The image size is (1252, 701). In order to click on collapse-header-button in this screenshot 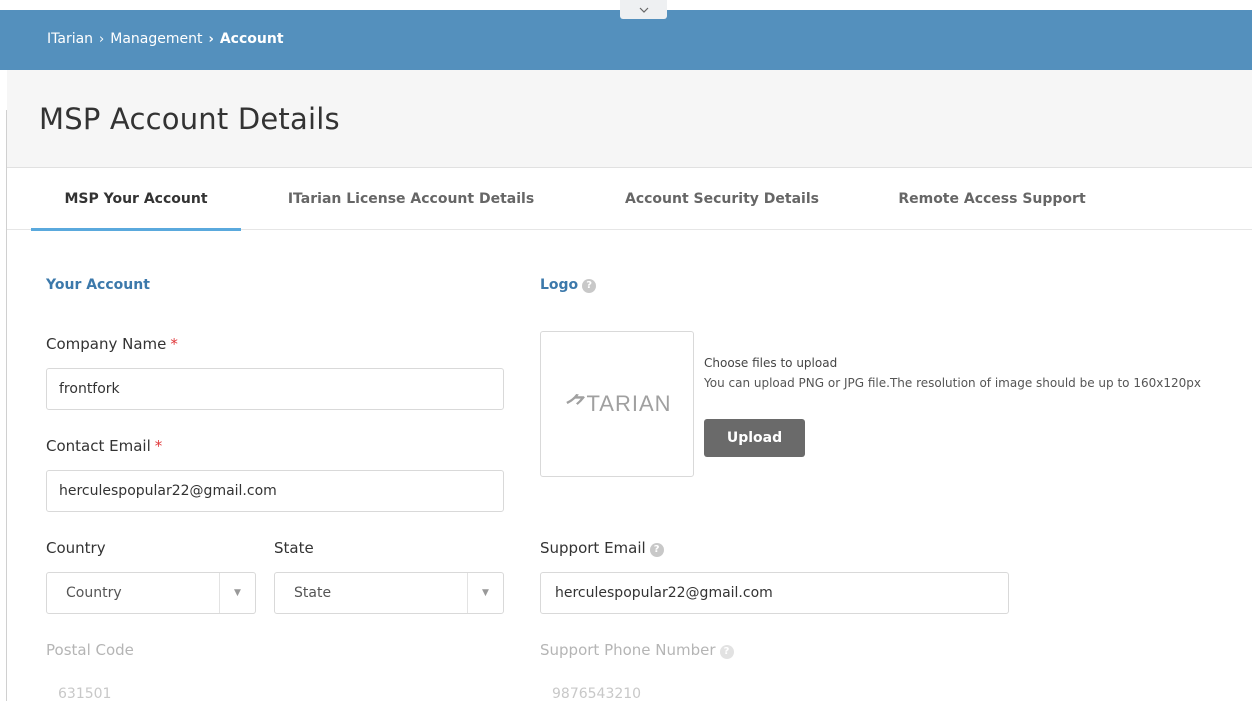, I will do `click(643, 9)`.